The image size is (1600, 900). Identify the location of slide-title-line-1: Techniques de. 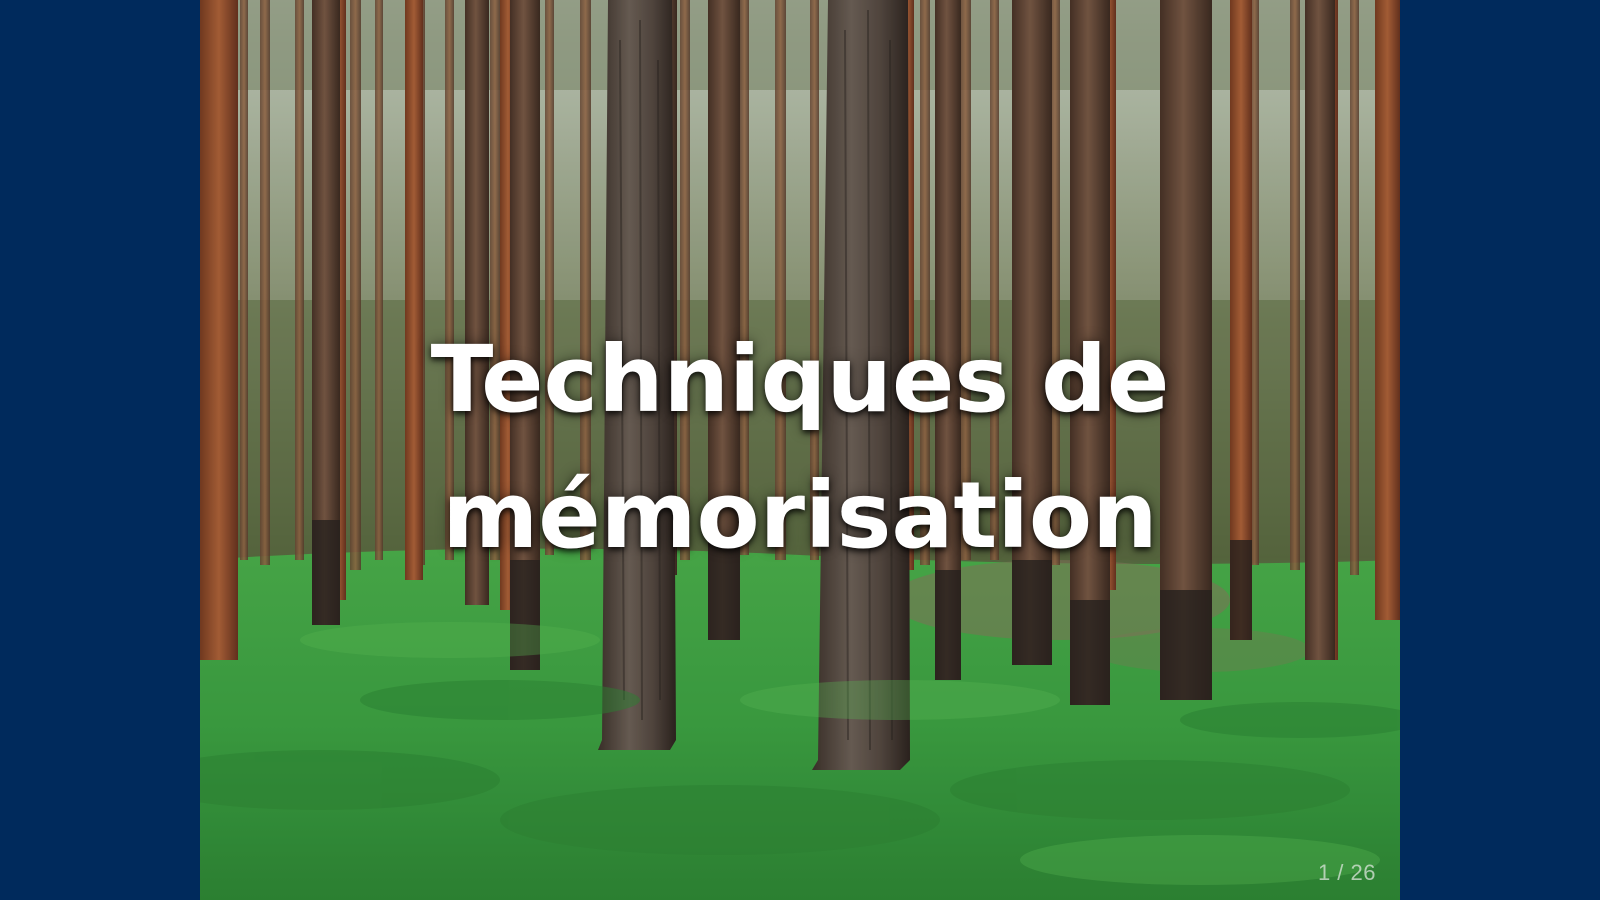
(800, 379).